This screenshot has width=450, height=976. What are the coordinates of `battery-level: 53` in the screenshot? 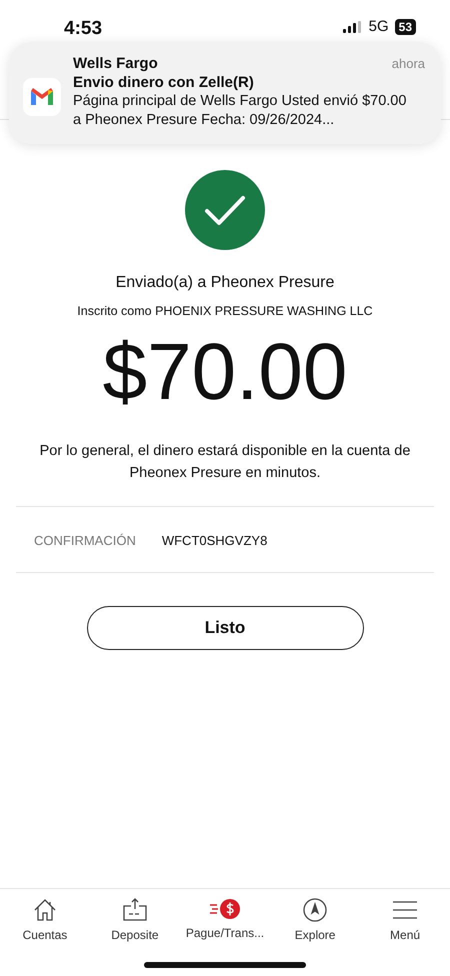 It's located at (405, 26).